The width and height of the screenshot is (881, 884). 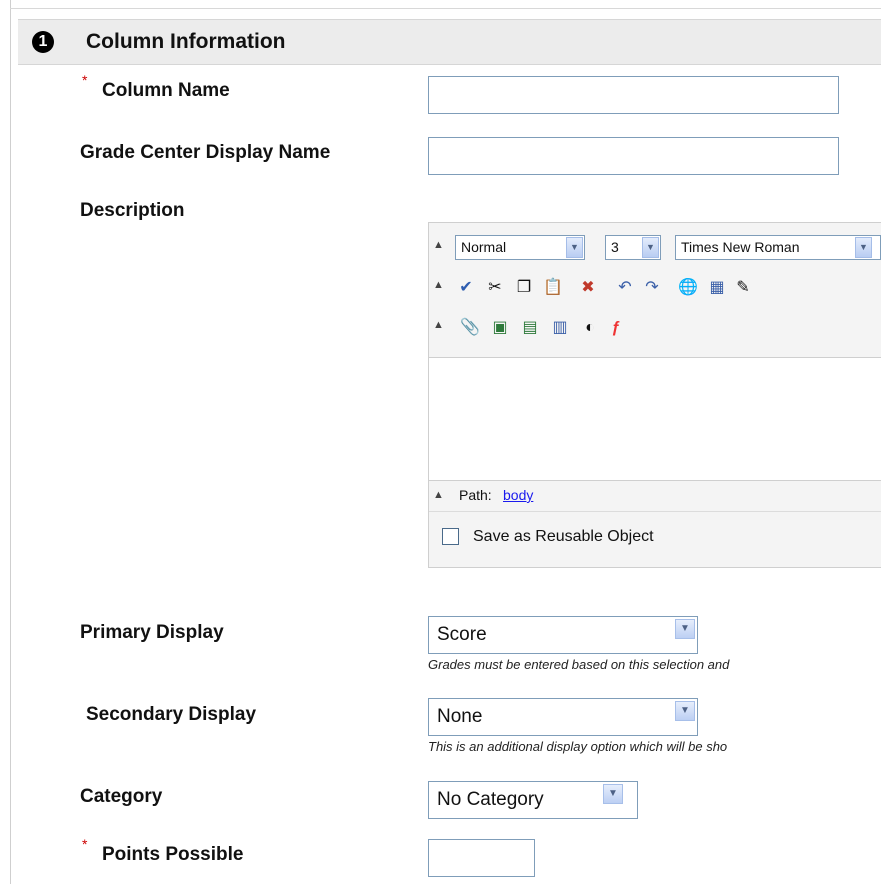 What do you see at coordinates (553, 288) in the screenshot?
I see `paste-icon: 📋` at bounding box center [553, 288].